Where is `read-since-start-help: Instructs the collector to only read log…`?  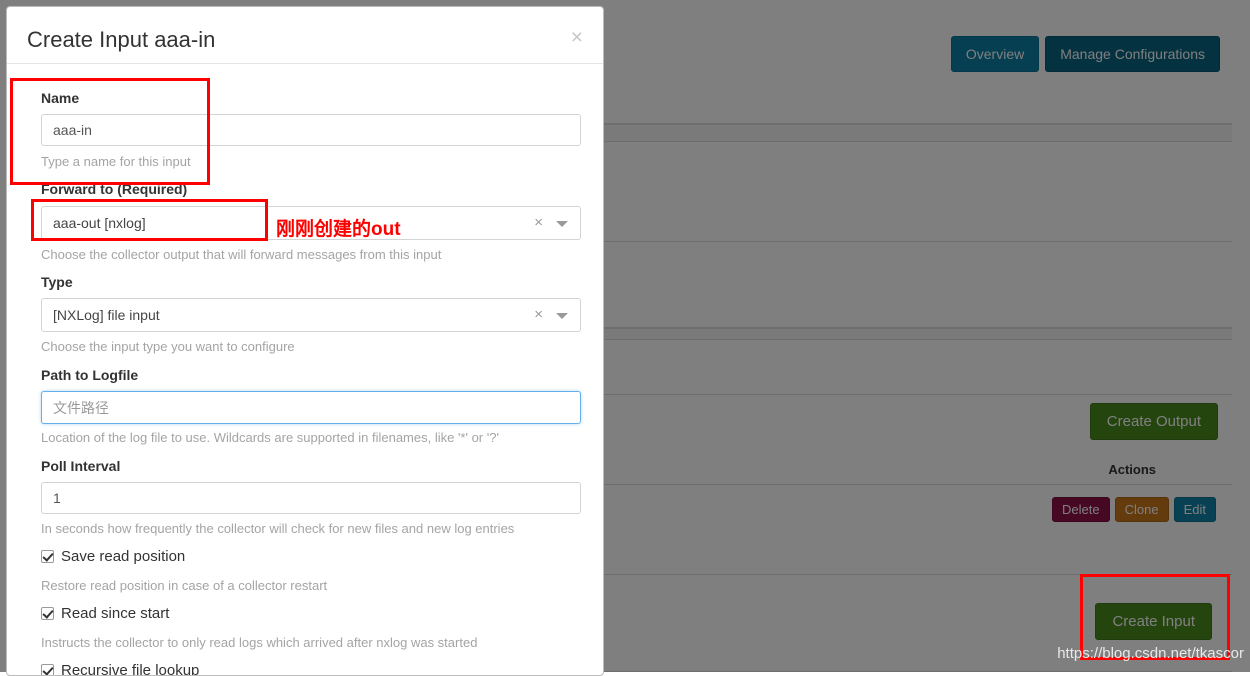
read-since-start-help: Instructs the collector to only read log… is located at coordinates (259, 642).